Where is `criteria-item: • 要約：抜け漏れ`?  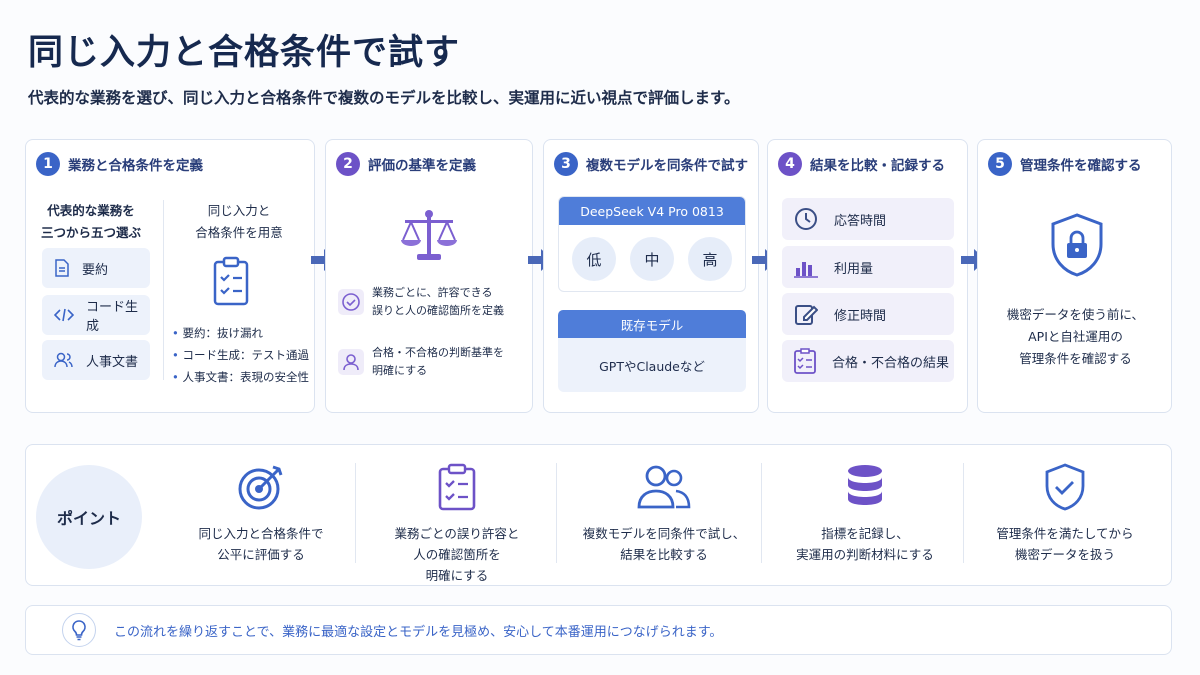 criteria-item: • 要約：抜け漏れ is located at coordinates (217, 333).